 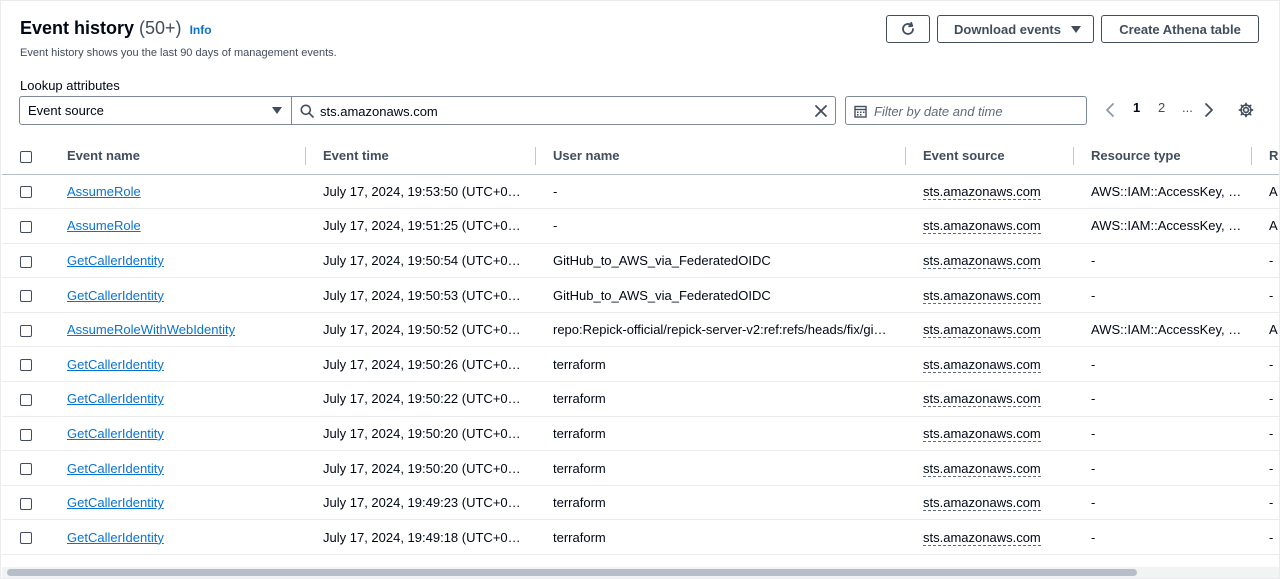 What do you see at coordinates (721, 364) in the screenshot?
I see `user-name-cell: terraform` at bounding box center [721, 364].